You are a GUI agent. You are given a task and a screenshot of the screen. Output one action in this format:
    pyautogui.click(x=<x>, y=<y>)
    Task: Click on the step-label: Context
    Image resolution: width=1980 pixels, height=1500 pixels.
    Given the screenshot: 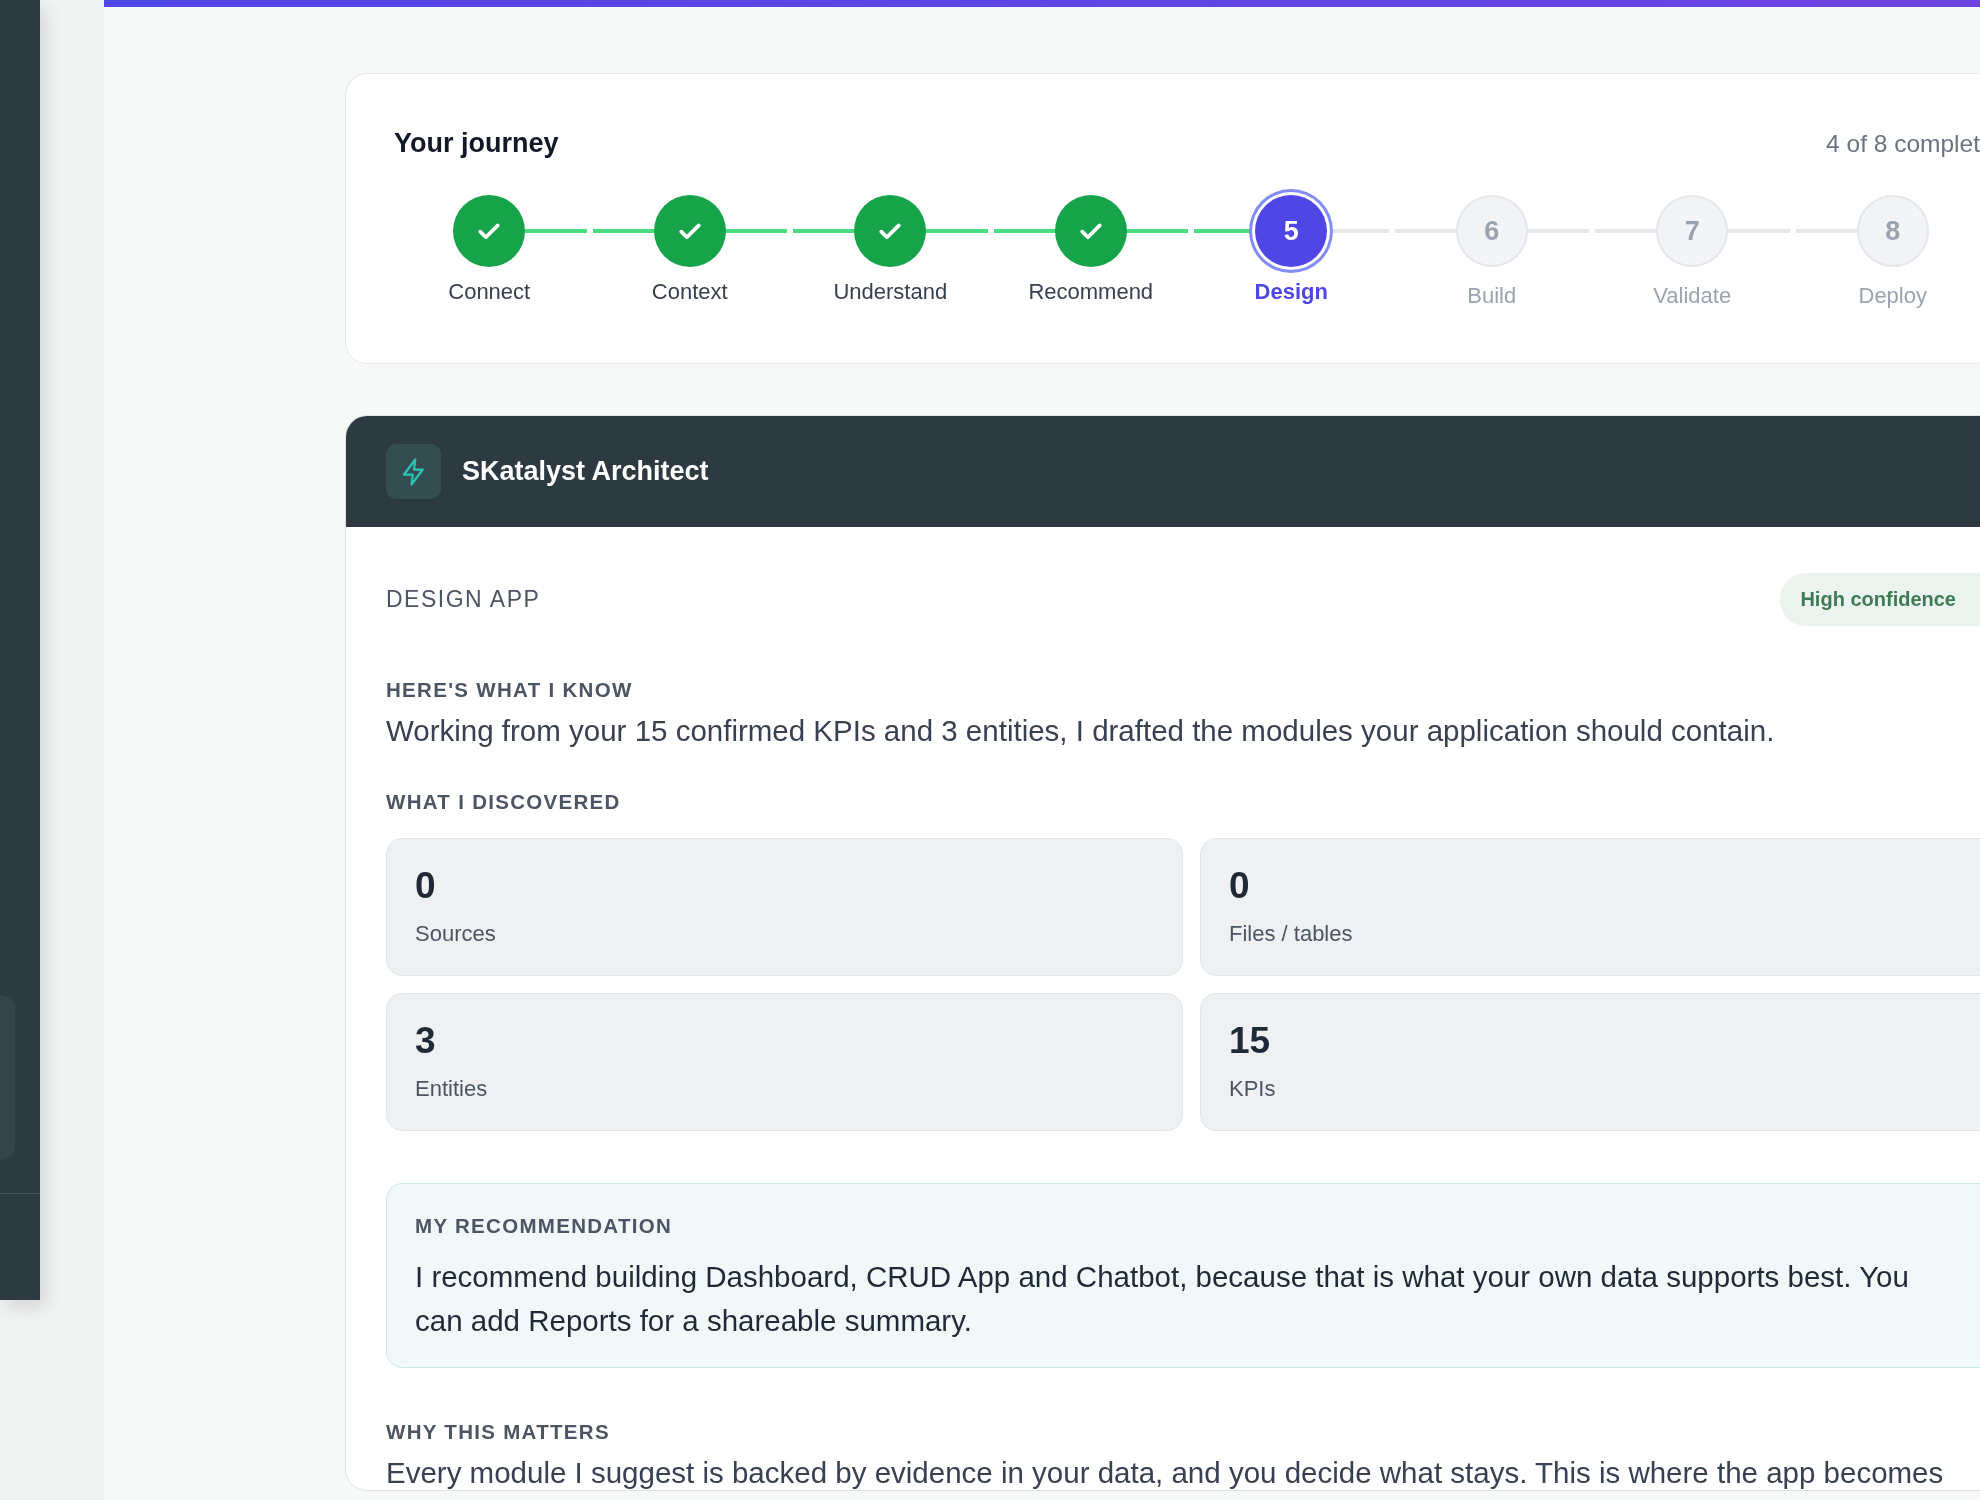 What is the action you would take?
    pyautogui.click(x=689, y=292)
    